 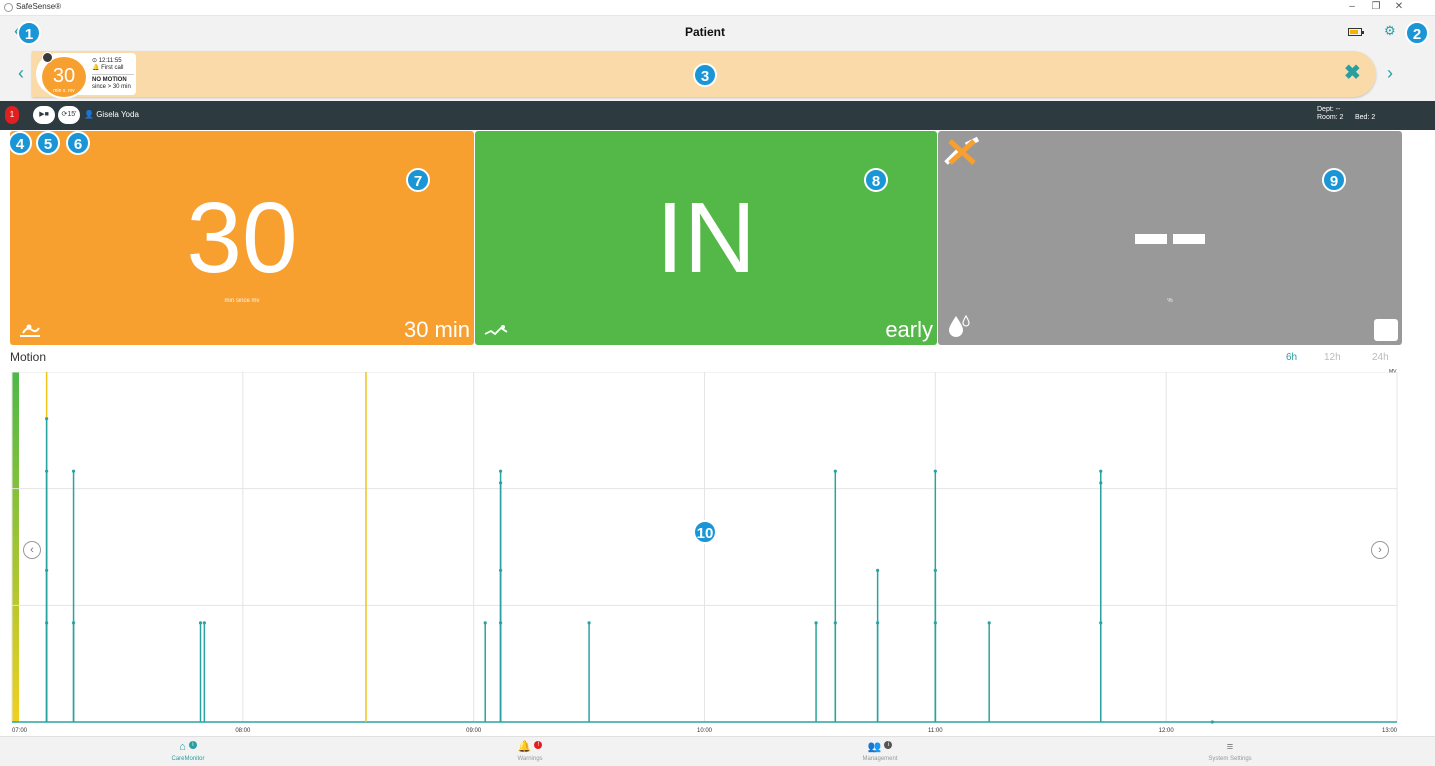 I want to click on nav-label: System Settings, so click(x=1230, y=759).